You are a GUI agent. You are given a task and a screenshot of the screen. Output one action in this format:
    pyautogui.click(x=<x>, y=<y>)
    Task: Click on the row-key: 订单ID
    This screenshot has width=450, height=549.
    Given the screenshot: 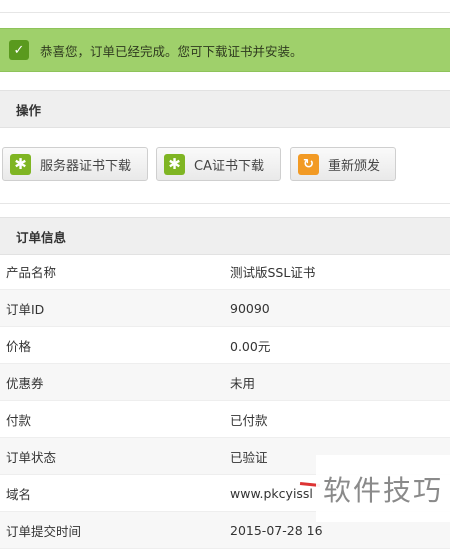 What is the action you would take?
    pyautogui.click(x=115, y=308)
    